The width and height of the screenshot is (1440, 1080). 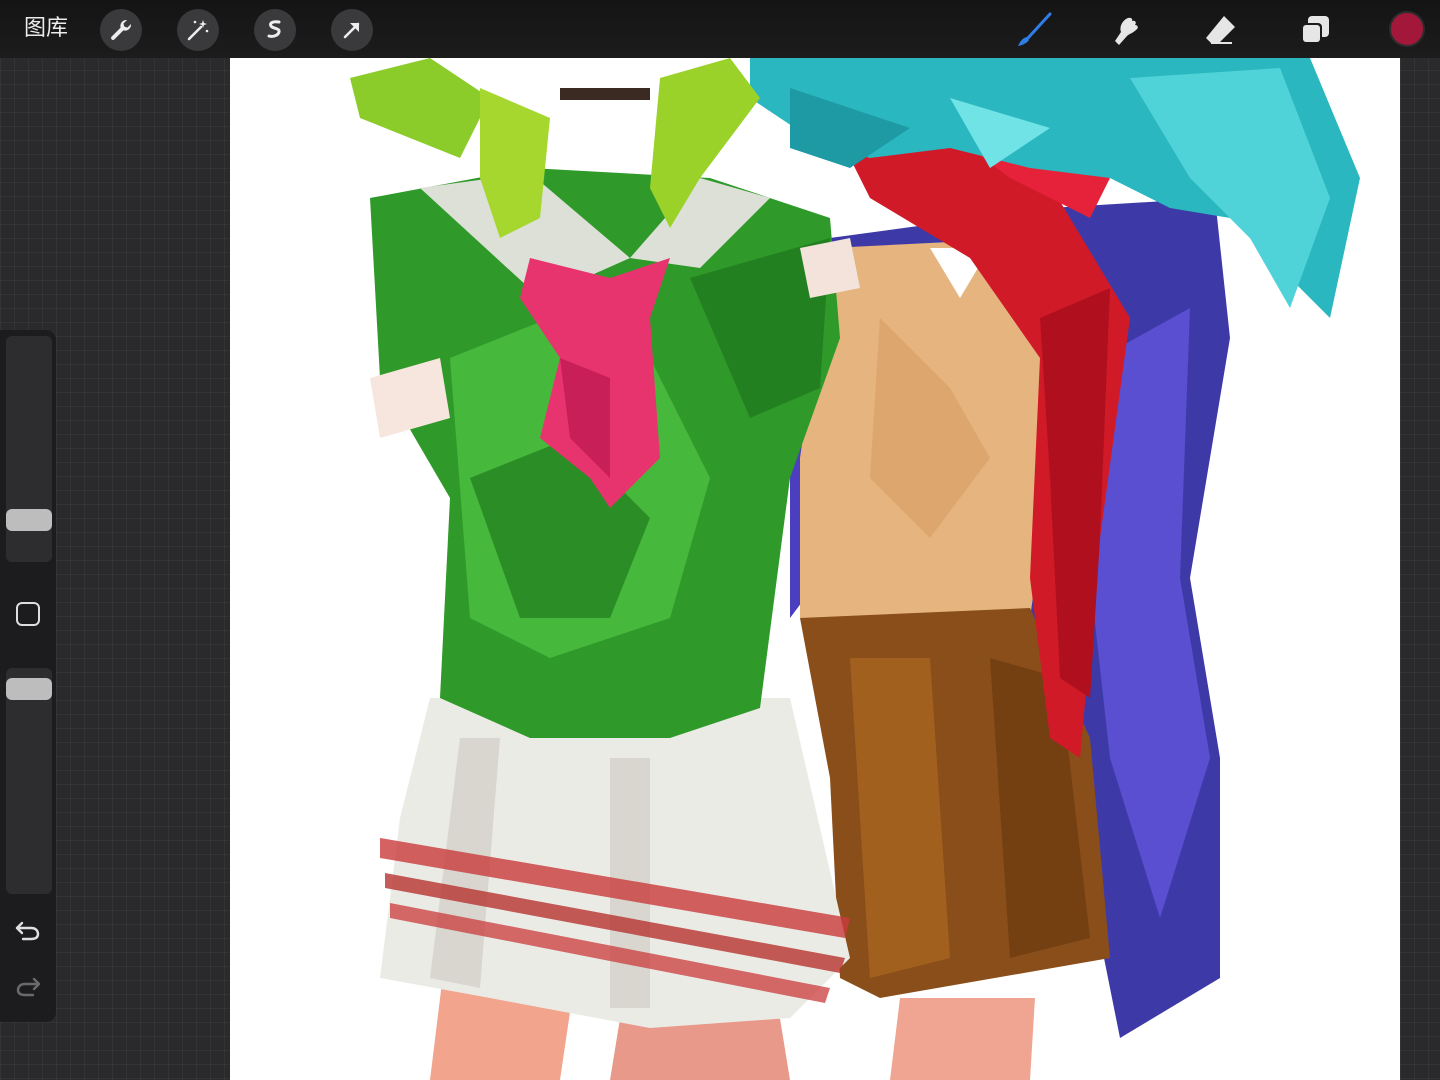 I want to click on magic-wand-icon, so click(x=198, y=30).